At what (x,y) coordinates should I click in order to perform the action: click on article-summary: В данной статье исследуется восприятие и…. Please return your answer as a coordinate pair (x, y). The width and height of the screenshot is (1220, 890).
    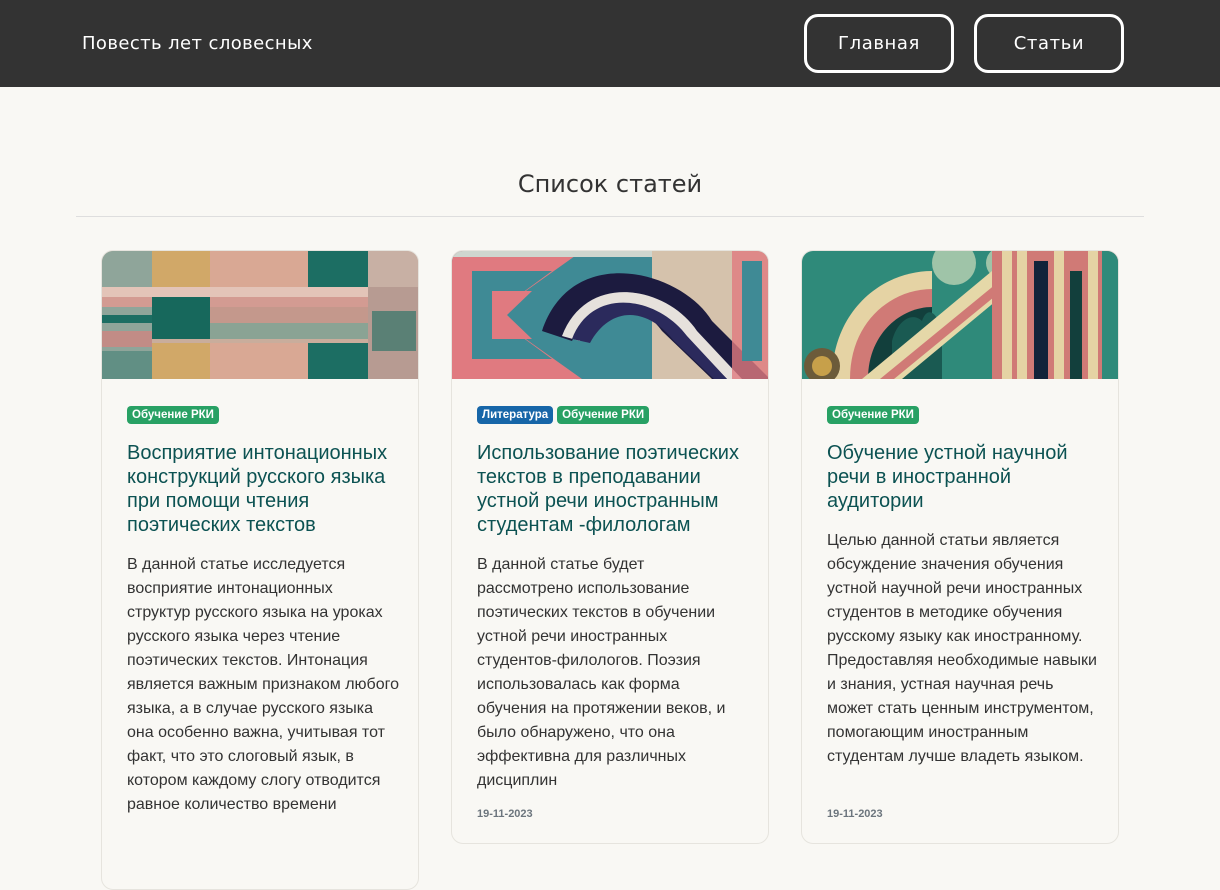
    Looking at the image, I should click on (263, 684).